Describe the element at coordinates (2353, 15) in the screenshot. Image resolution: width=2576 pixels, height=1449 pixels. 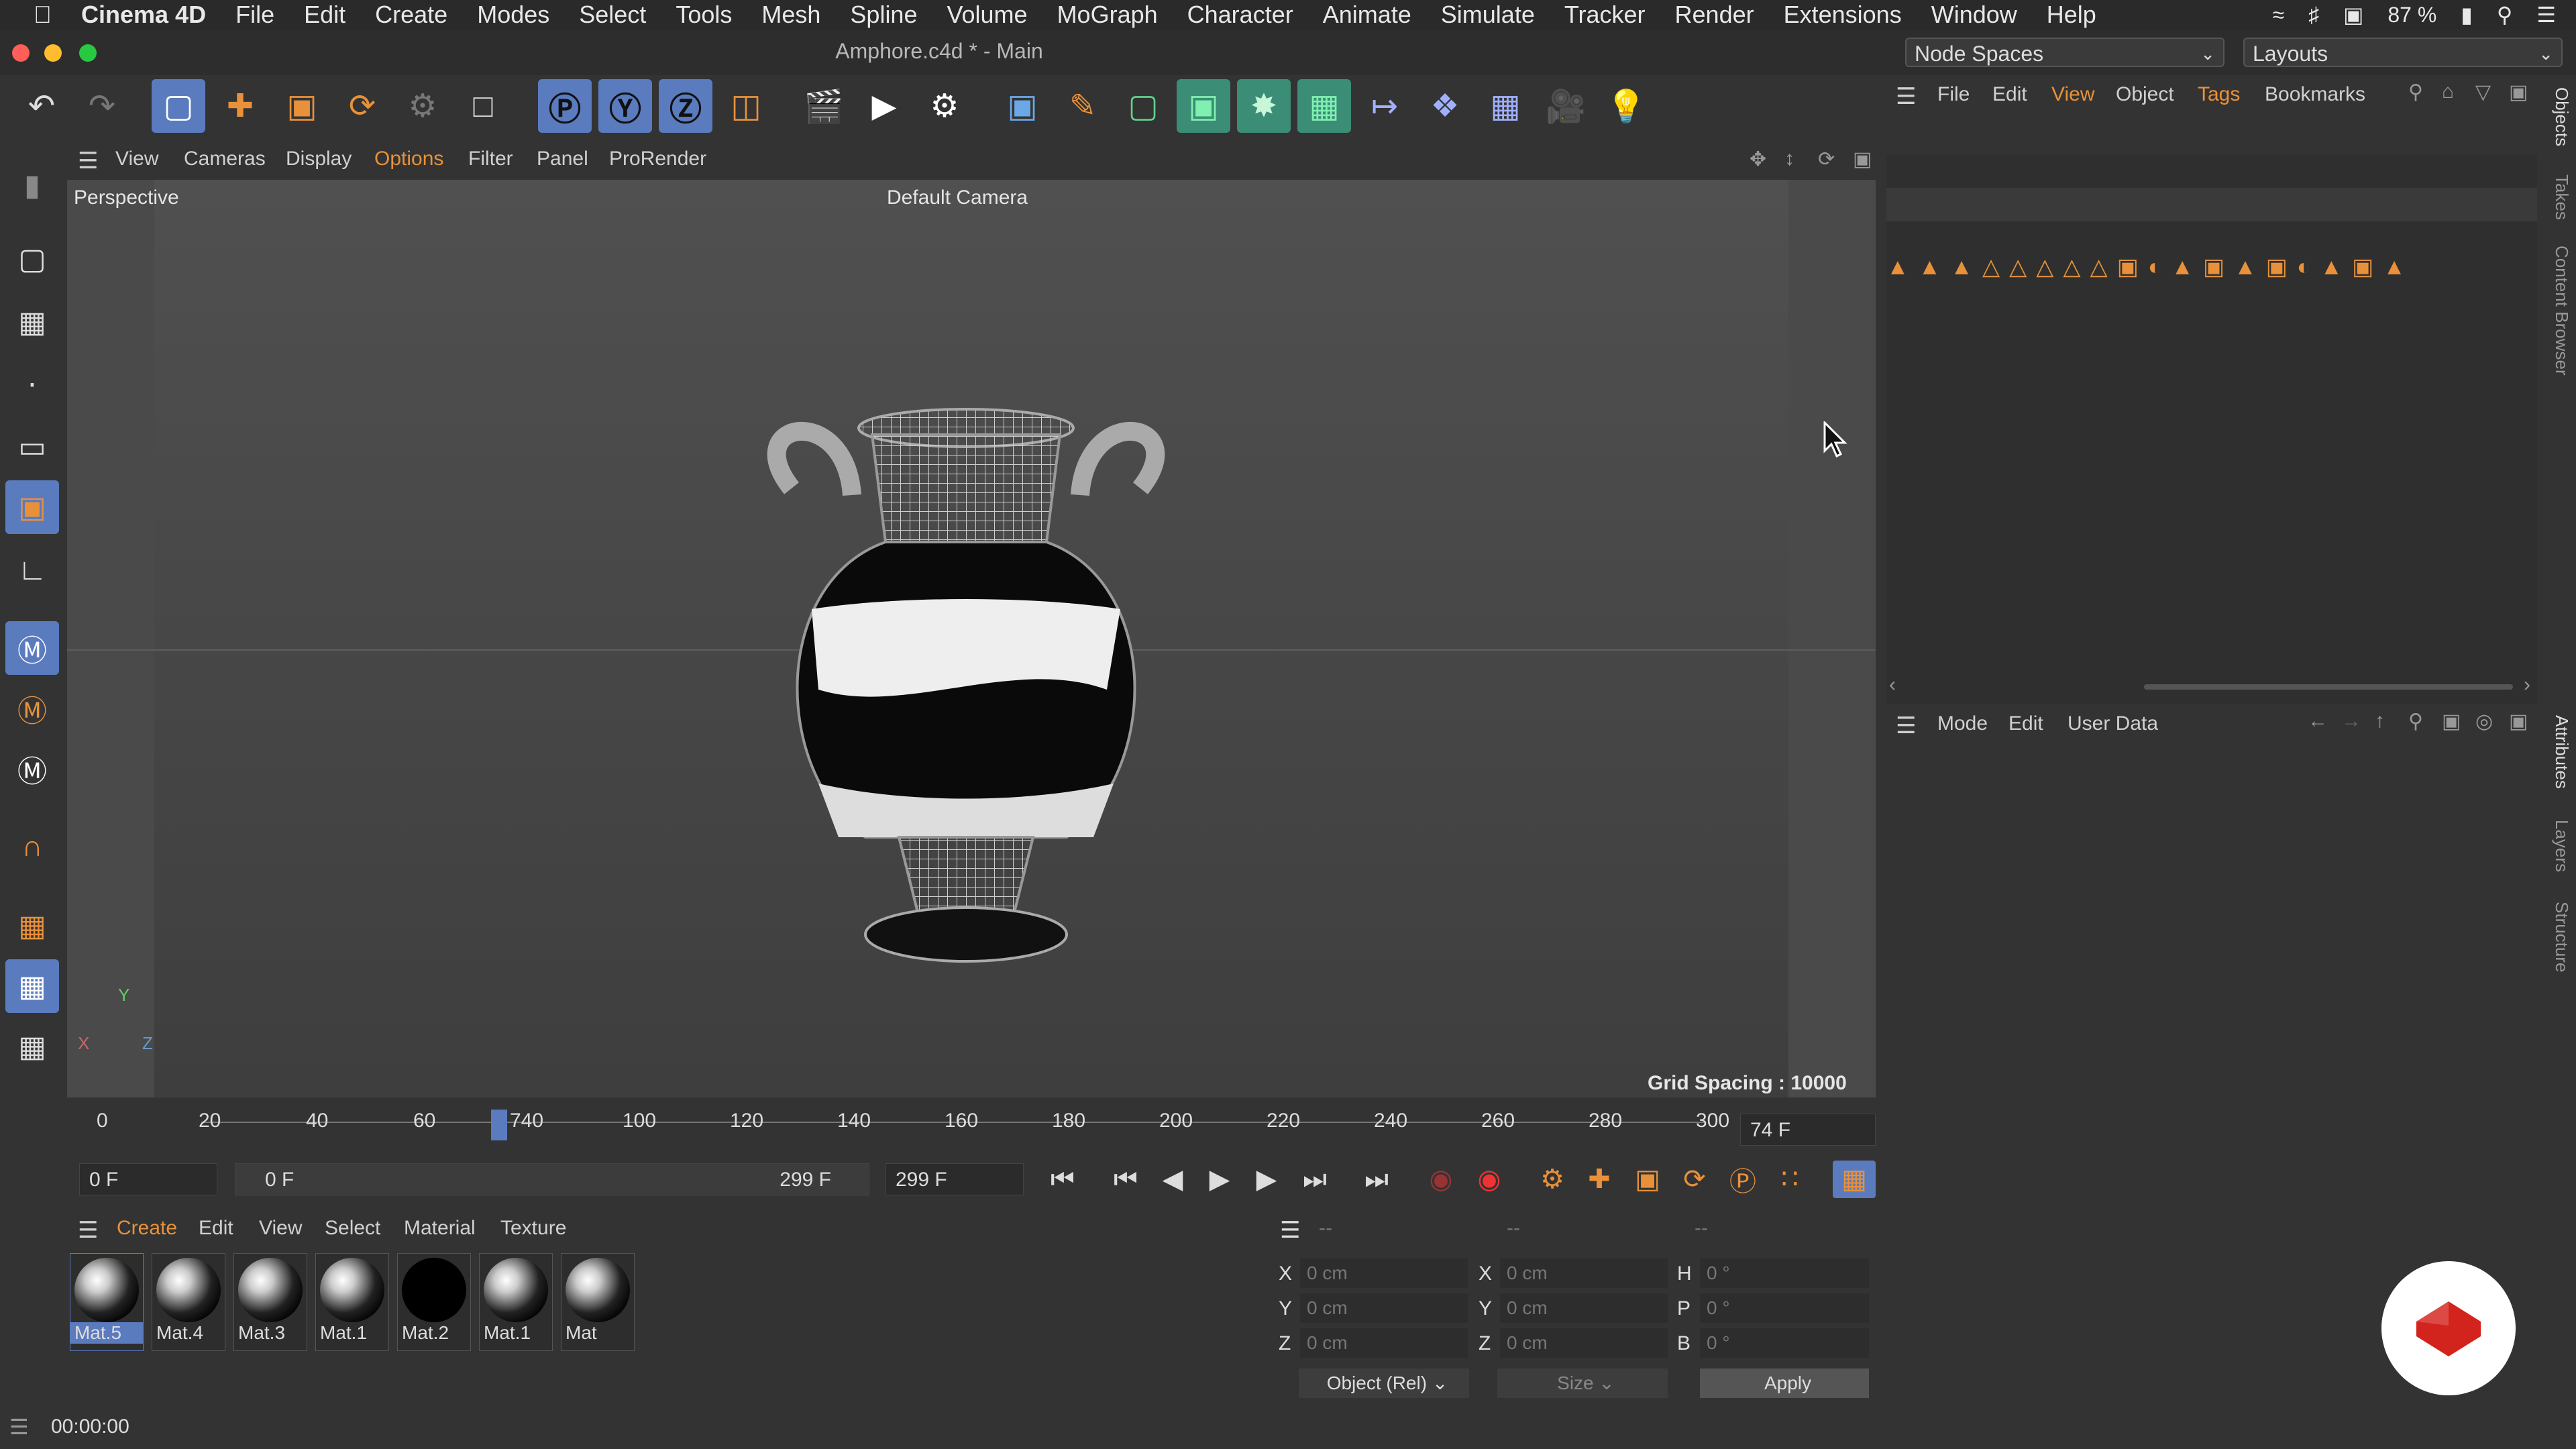
I see `display-icon: ▣` at that location.